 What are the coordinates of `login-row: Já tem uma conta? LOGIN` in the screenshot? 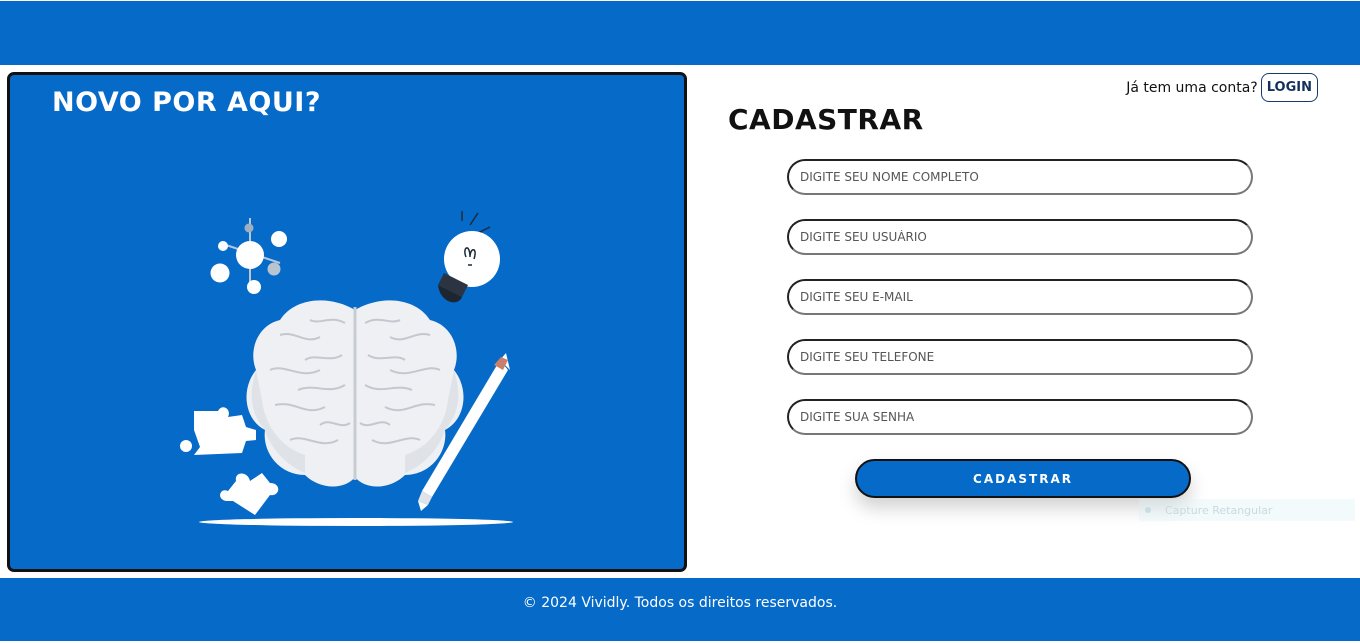 It's located at (1222, 87).